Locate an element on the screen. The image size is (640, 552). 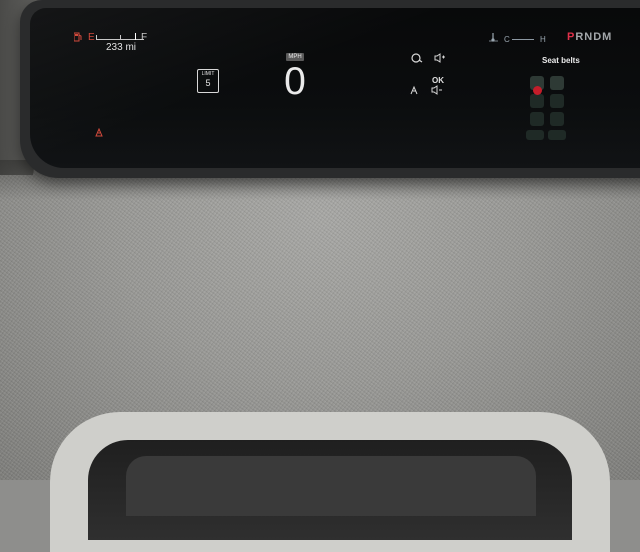
gear-warning-icon is located at coordinates (99, 132).